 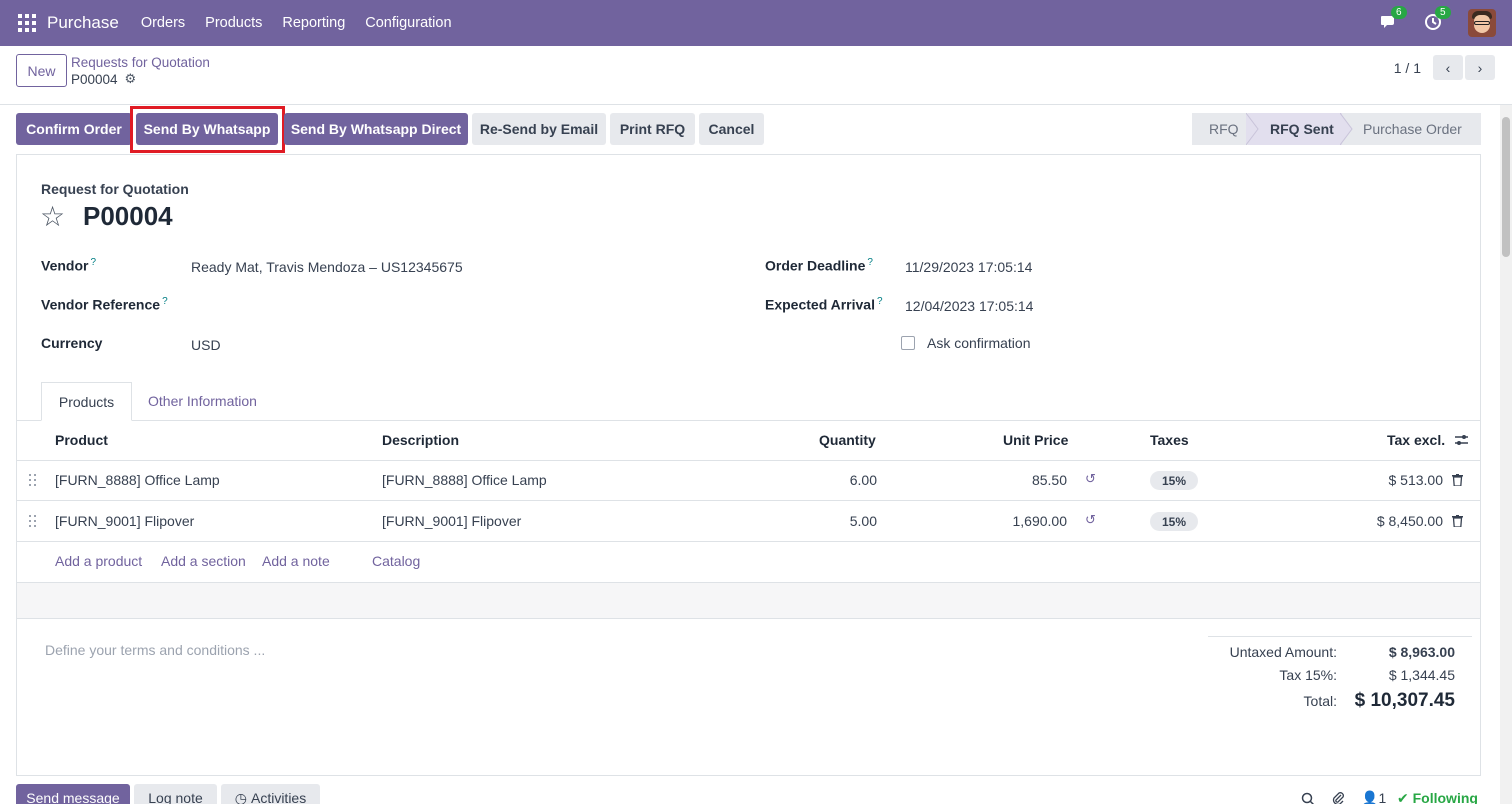 I want to click on add-note-link: Add a note, so click(x=296, y=561).